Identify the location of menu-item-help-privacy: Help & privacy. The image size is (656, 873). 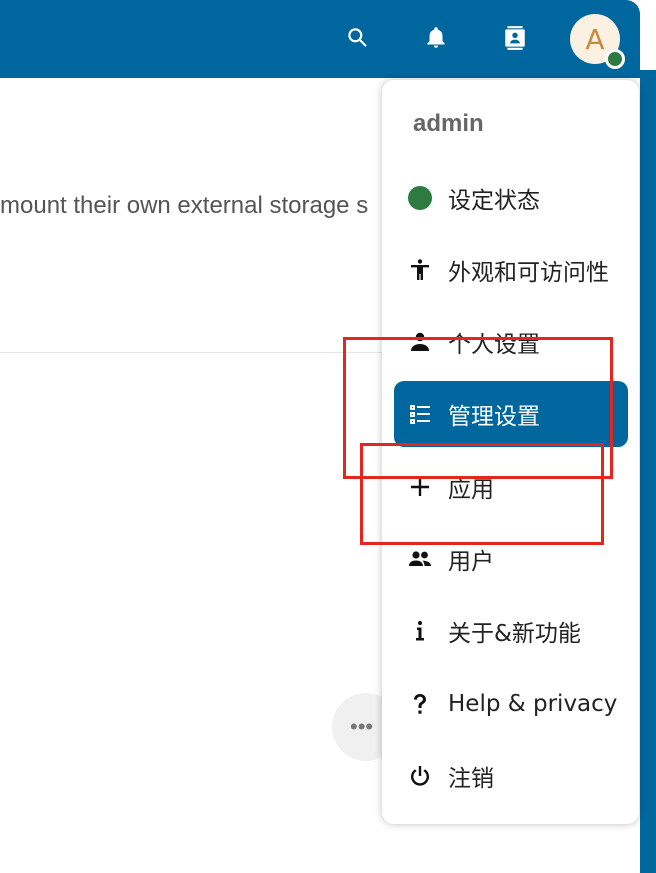
(511, 704).